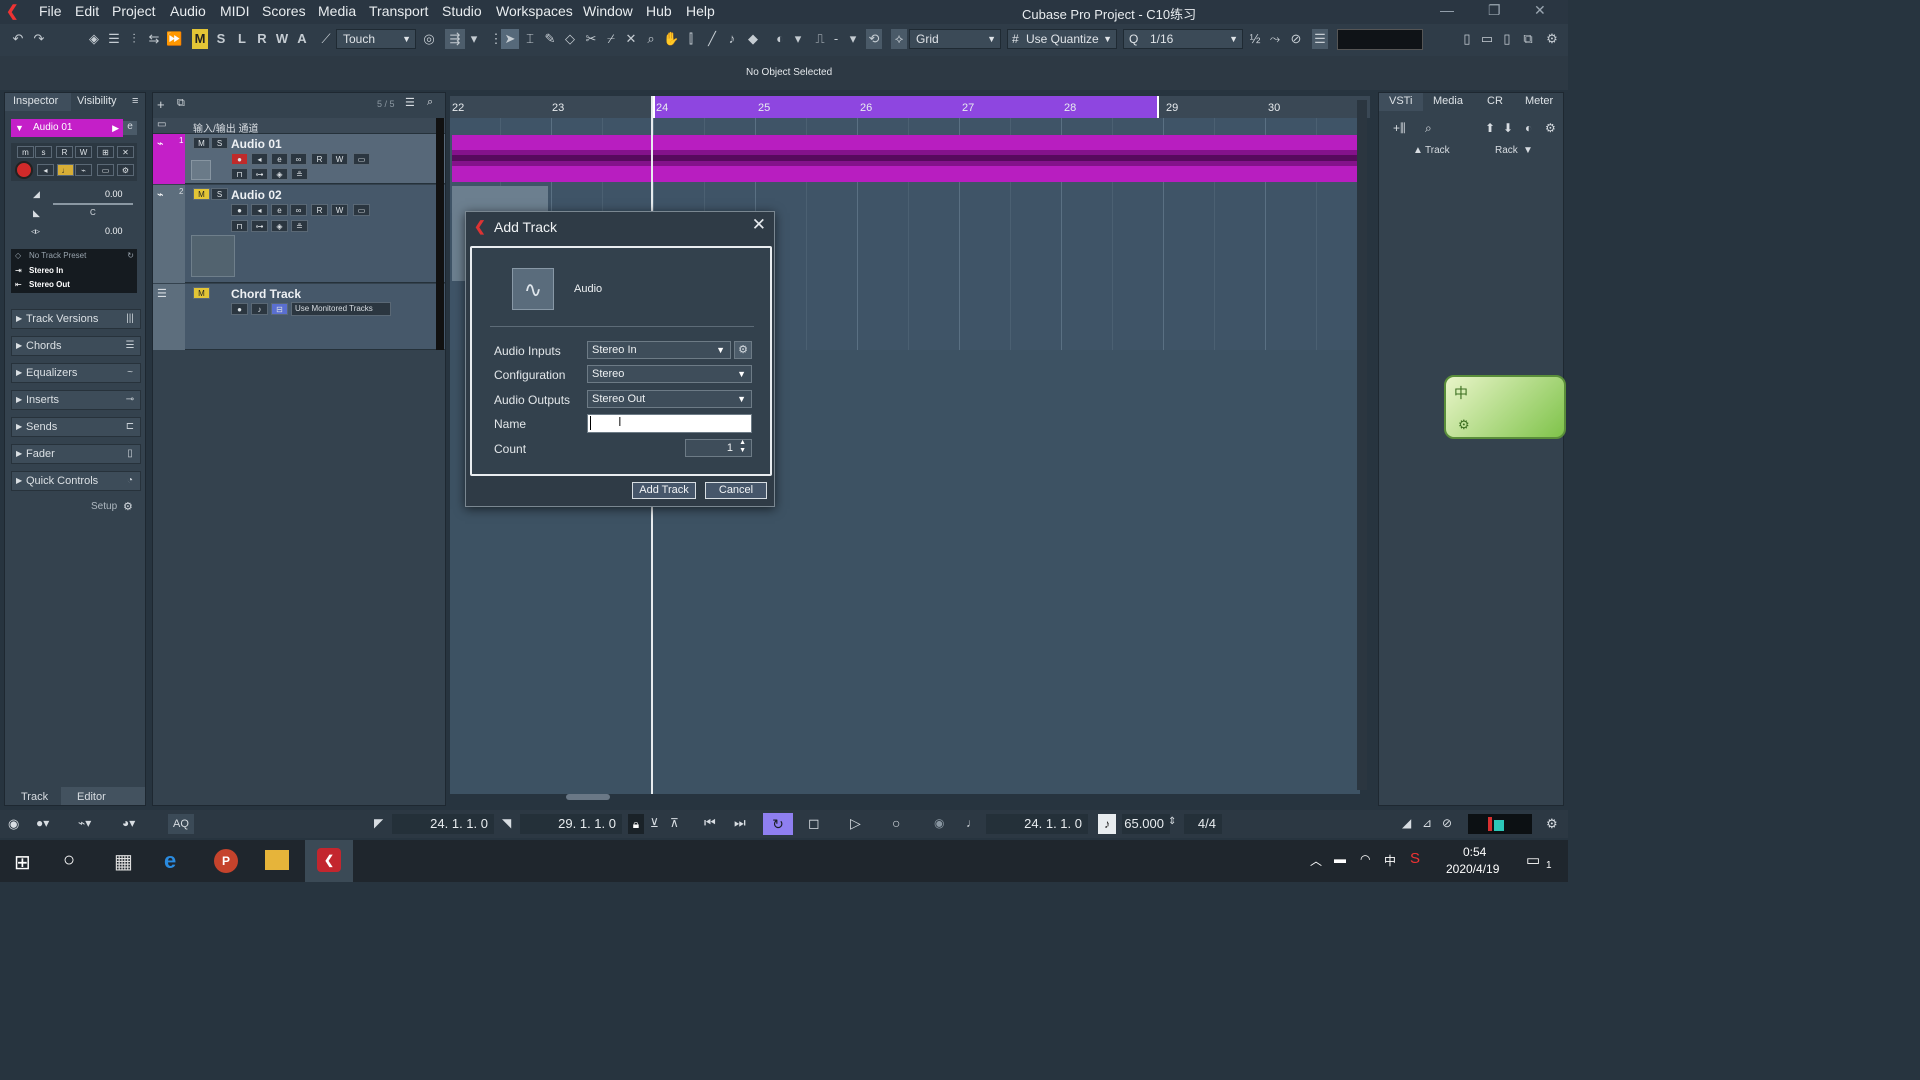 The height and width of the screenshot is (1080, 1920). What do you see at coordinates (1506, 150) in the screenshot?
I see `column-rack: Rack` at bounding box center [1506, 150].